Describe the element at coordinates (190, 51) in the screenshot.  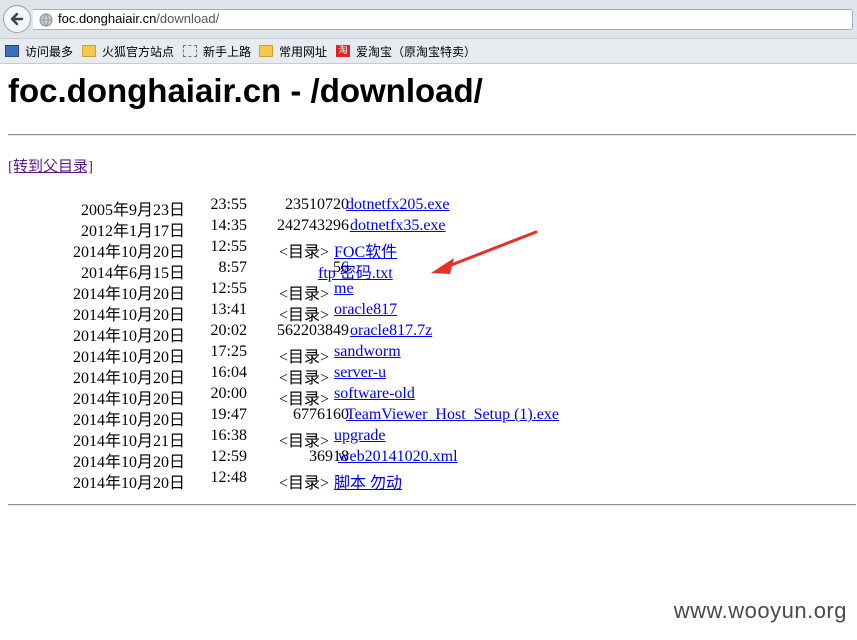
I see `blank-page-icon` at that location.